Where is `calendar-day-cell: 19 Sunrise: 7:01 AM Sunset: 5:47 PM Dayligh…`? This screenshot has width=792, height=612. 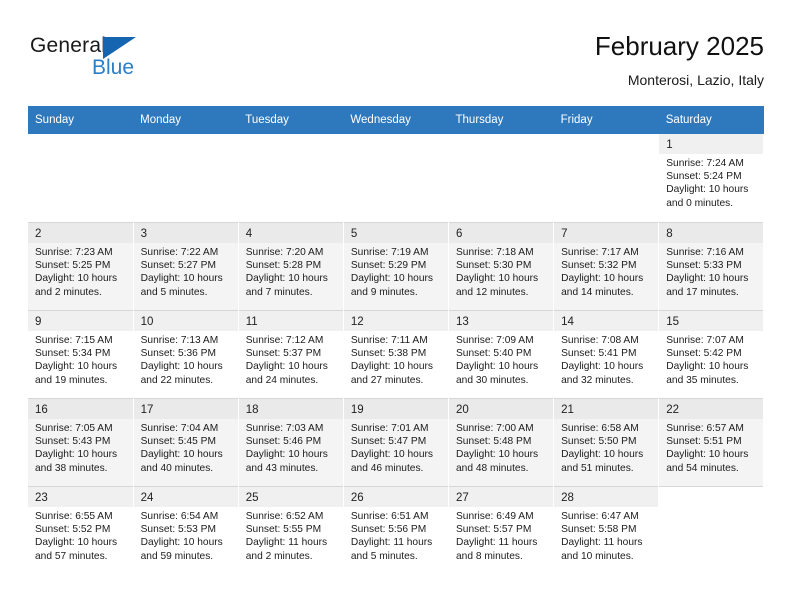 calendar-day-cell: 19 Sunrise: 7:01 AM Sunset: 5:47 PM Dayligh… is located at coordinates (396, 442).